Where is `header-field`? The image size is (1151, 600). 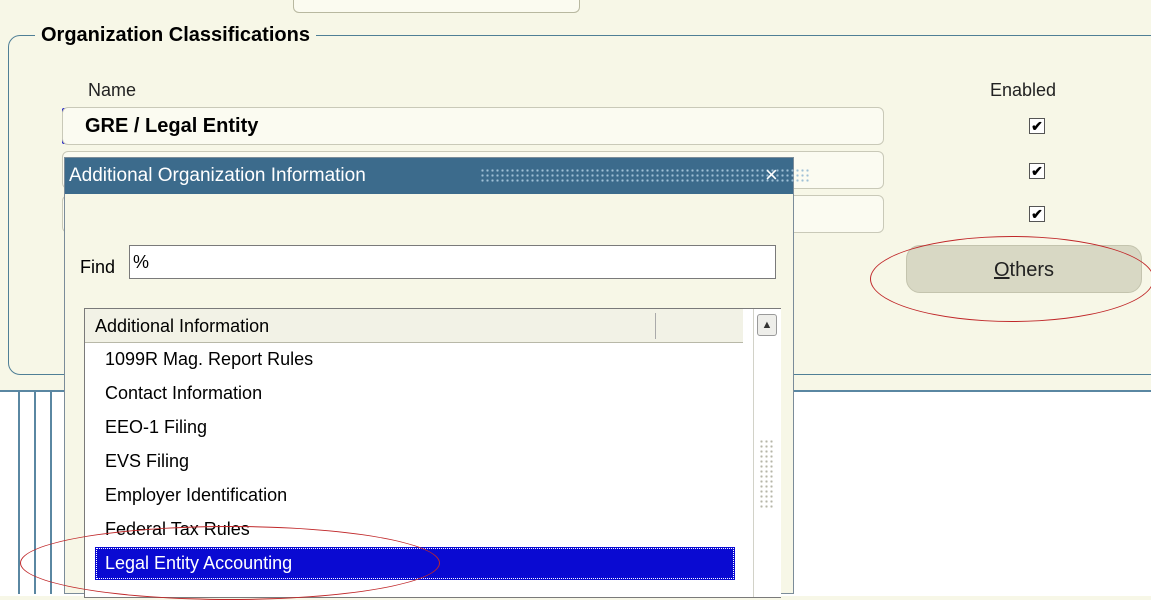 header-field is located at coordinates (436, 6).